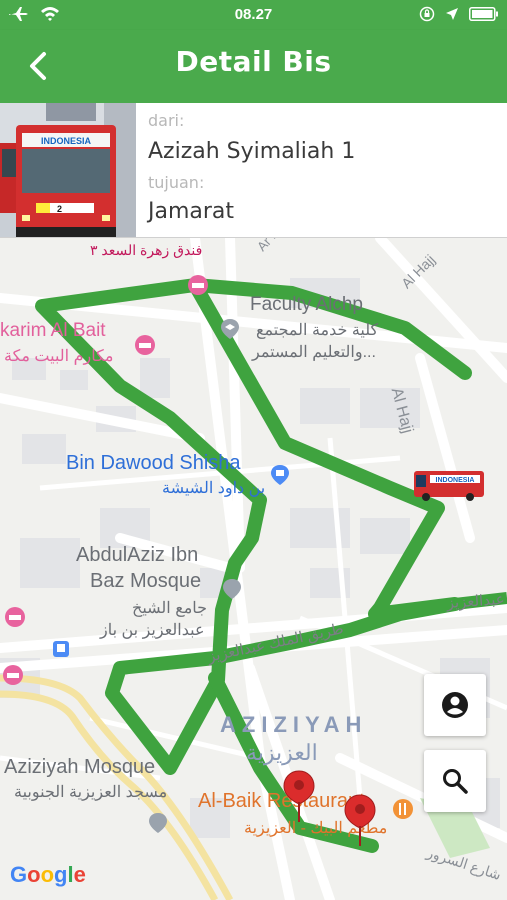 The height and width of the screenshot is (900, 507). I want to click on map-label-shisha: Bin Dawood Shisha, so click(153, 463).